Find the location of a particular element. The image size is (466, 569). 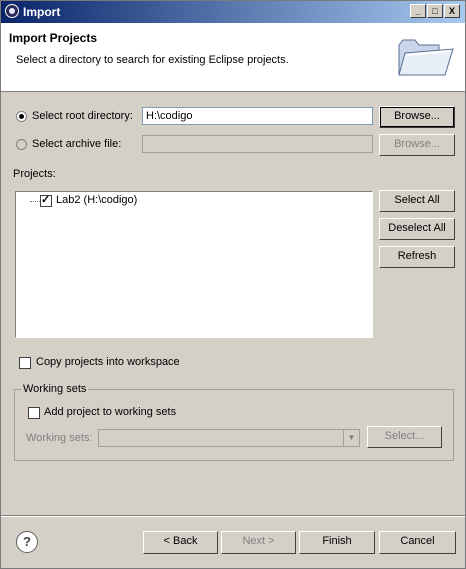

select-root-label: Select root directory: is located at coordinates (82, 116).